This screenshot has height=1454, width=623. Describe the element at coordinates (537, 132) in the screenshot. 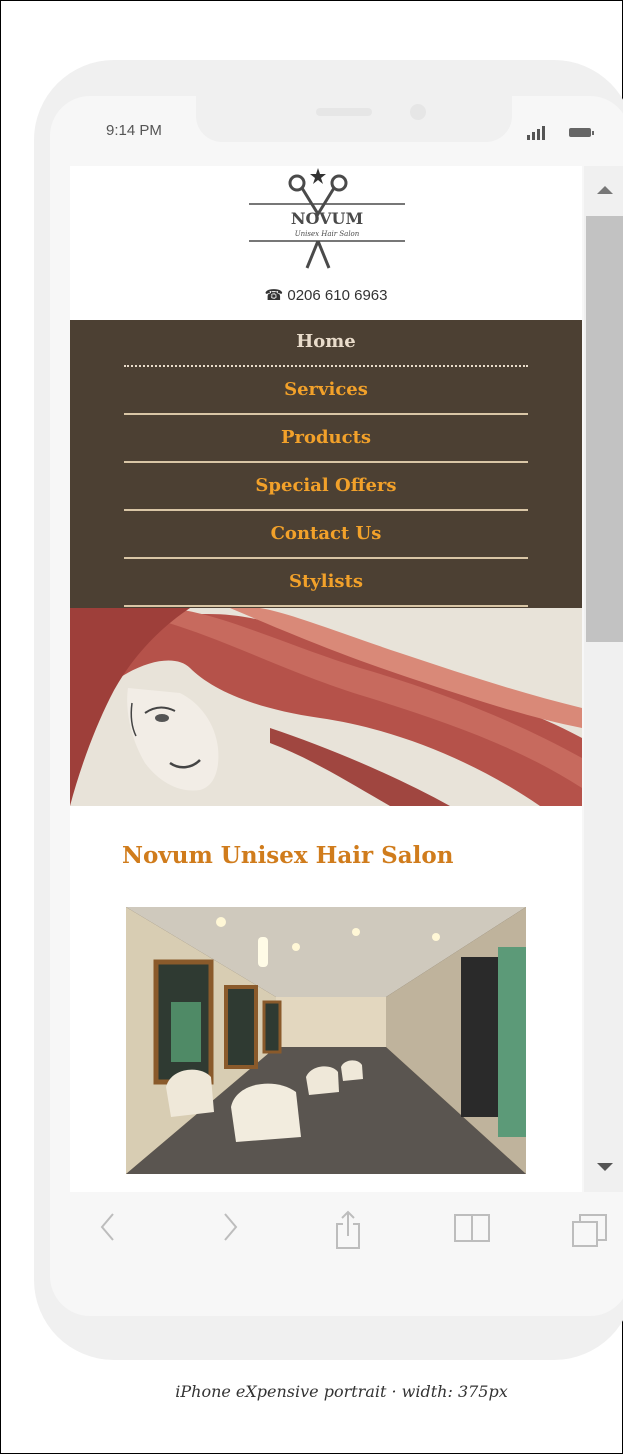

I see `signal-icon` at that location.